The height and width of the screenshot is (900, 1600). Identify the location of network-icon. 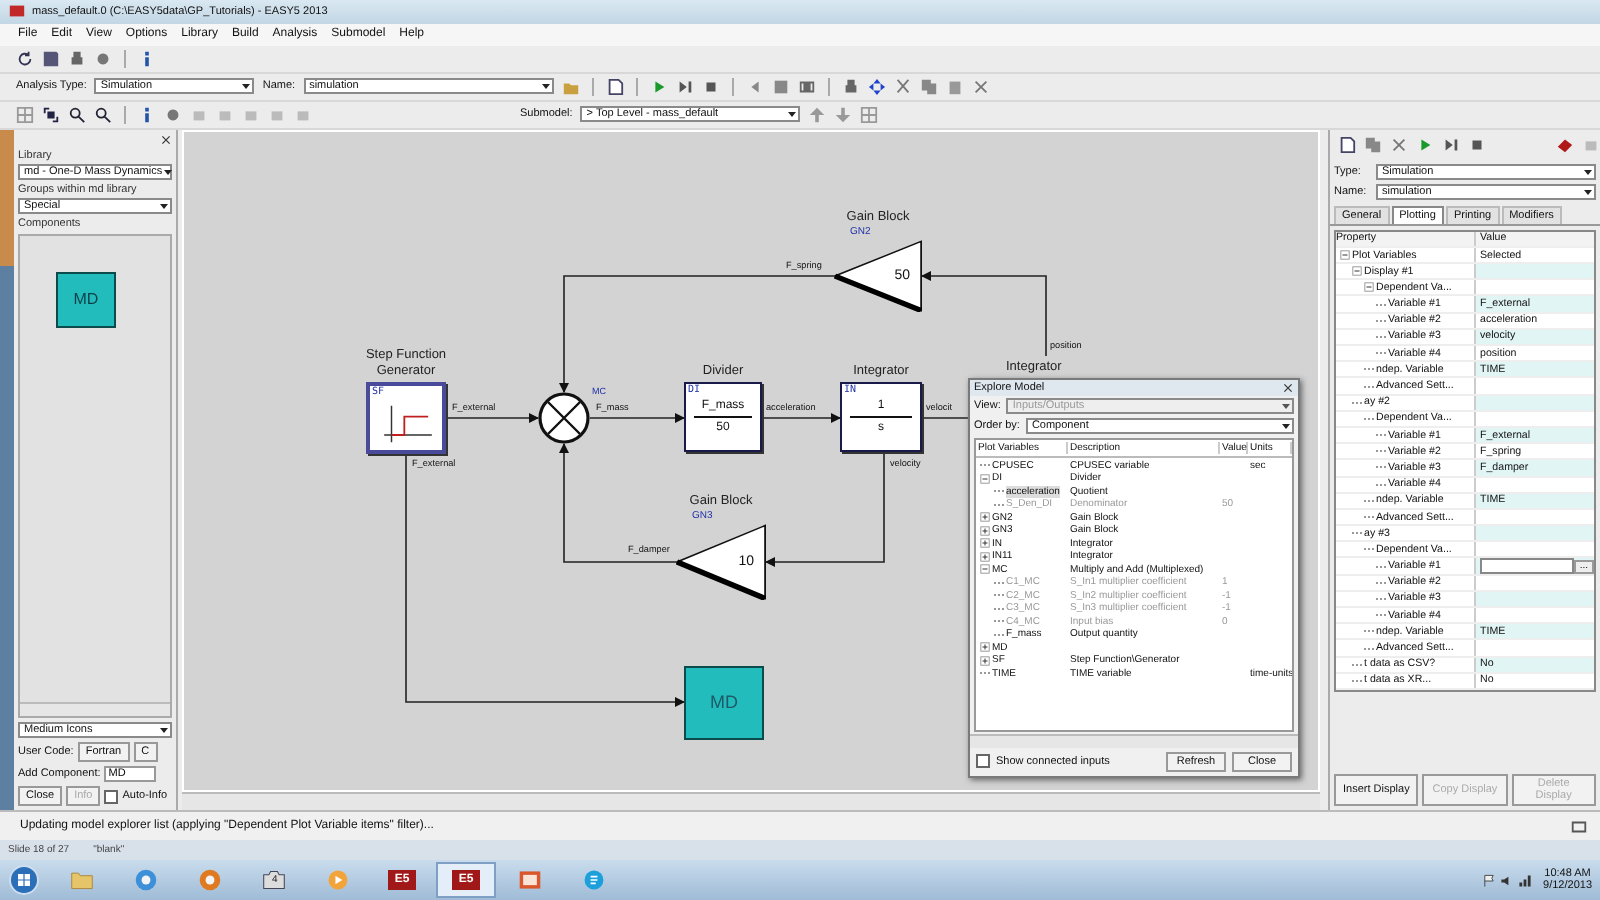
(1524, 880).